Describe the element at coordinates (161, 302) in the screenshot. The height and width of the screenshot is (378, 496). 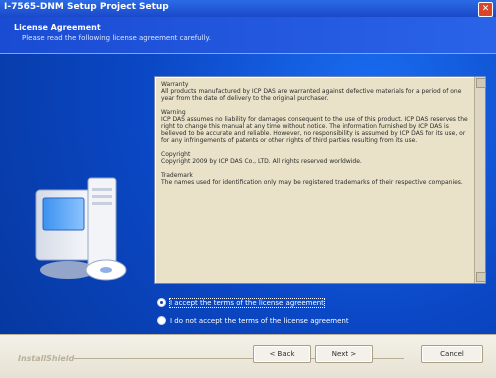
I see `accept-radio` at that location.